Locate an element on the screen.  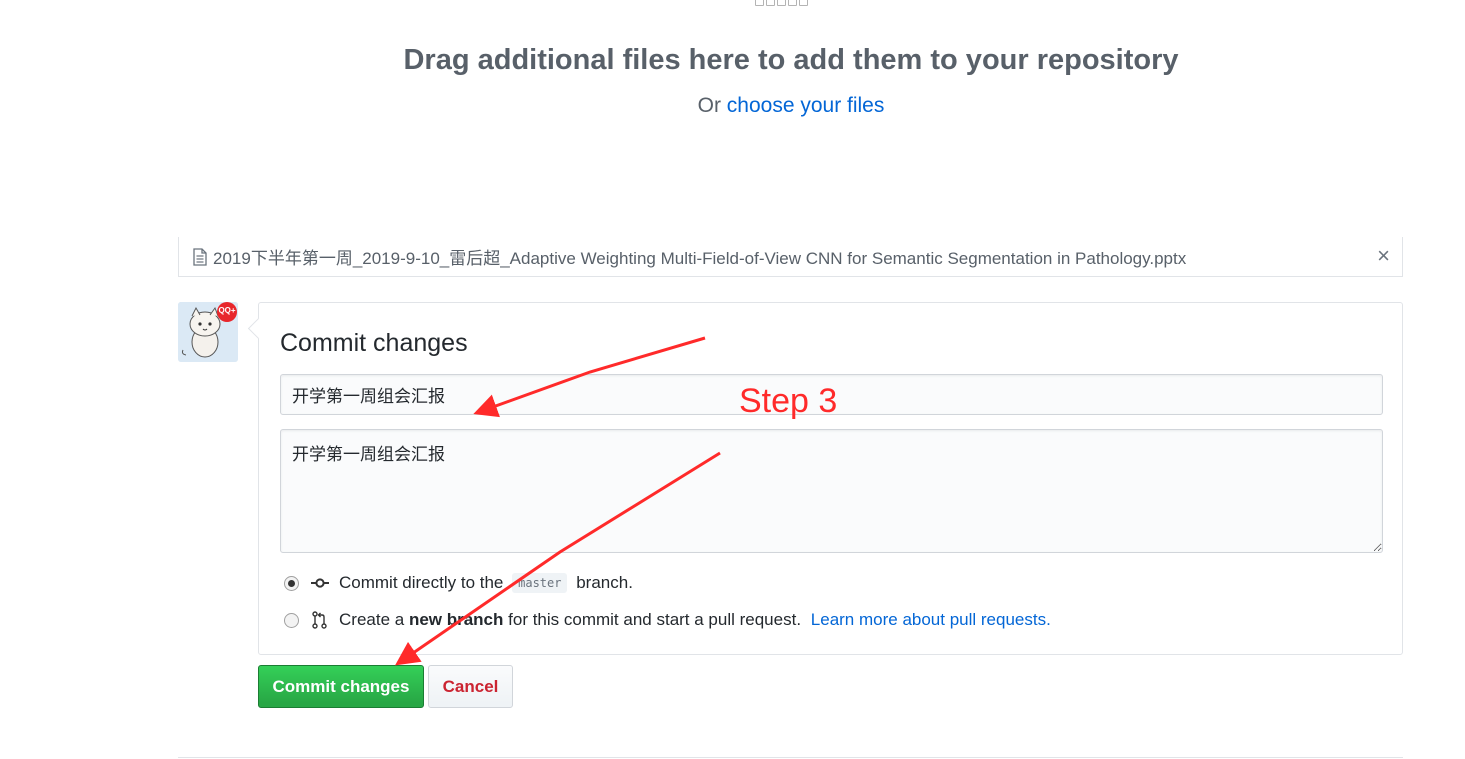
commit-direct-option: Commit directly to the master branch. is located at coordinates (458, 583).